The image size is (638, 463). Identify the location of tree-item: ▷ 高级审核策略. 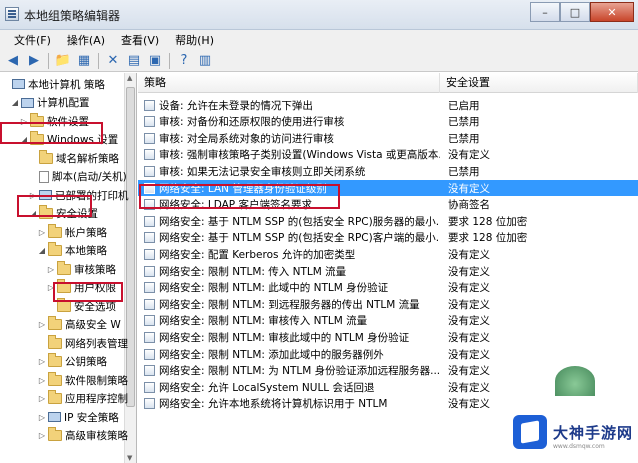
(83, 435).